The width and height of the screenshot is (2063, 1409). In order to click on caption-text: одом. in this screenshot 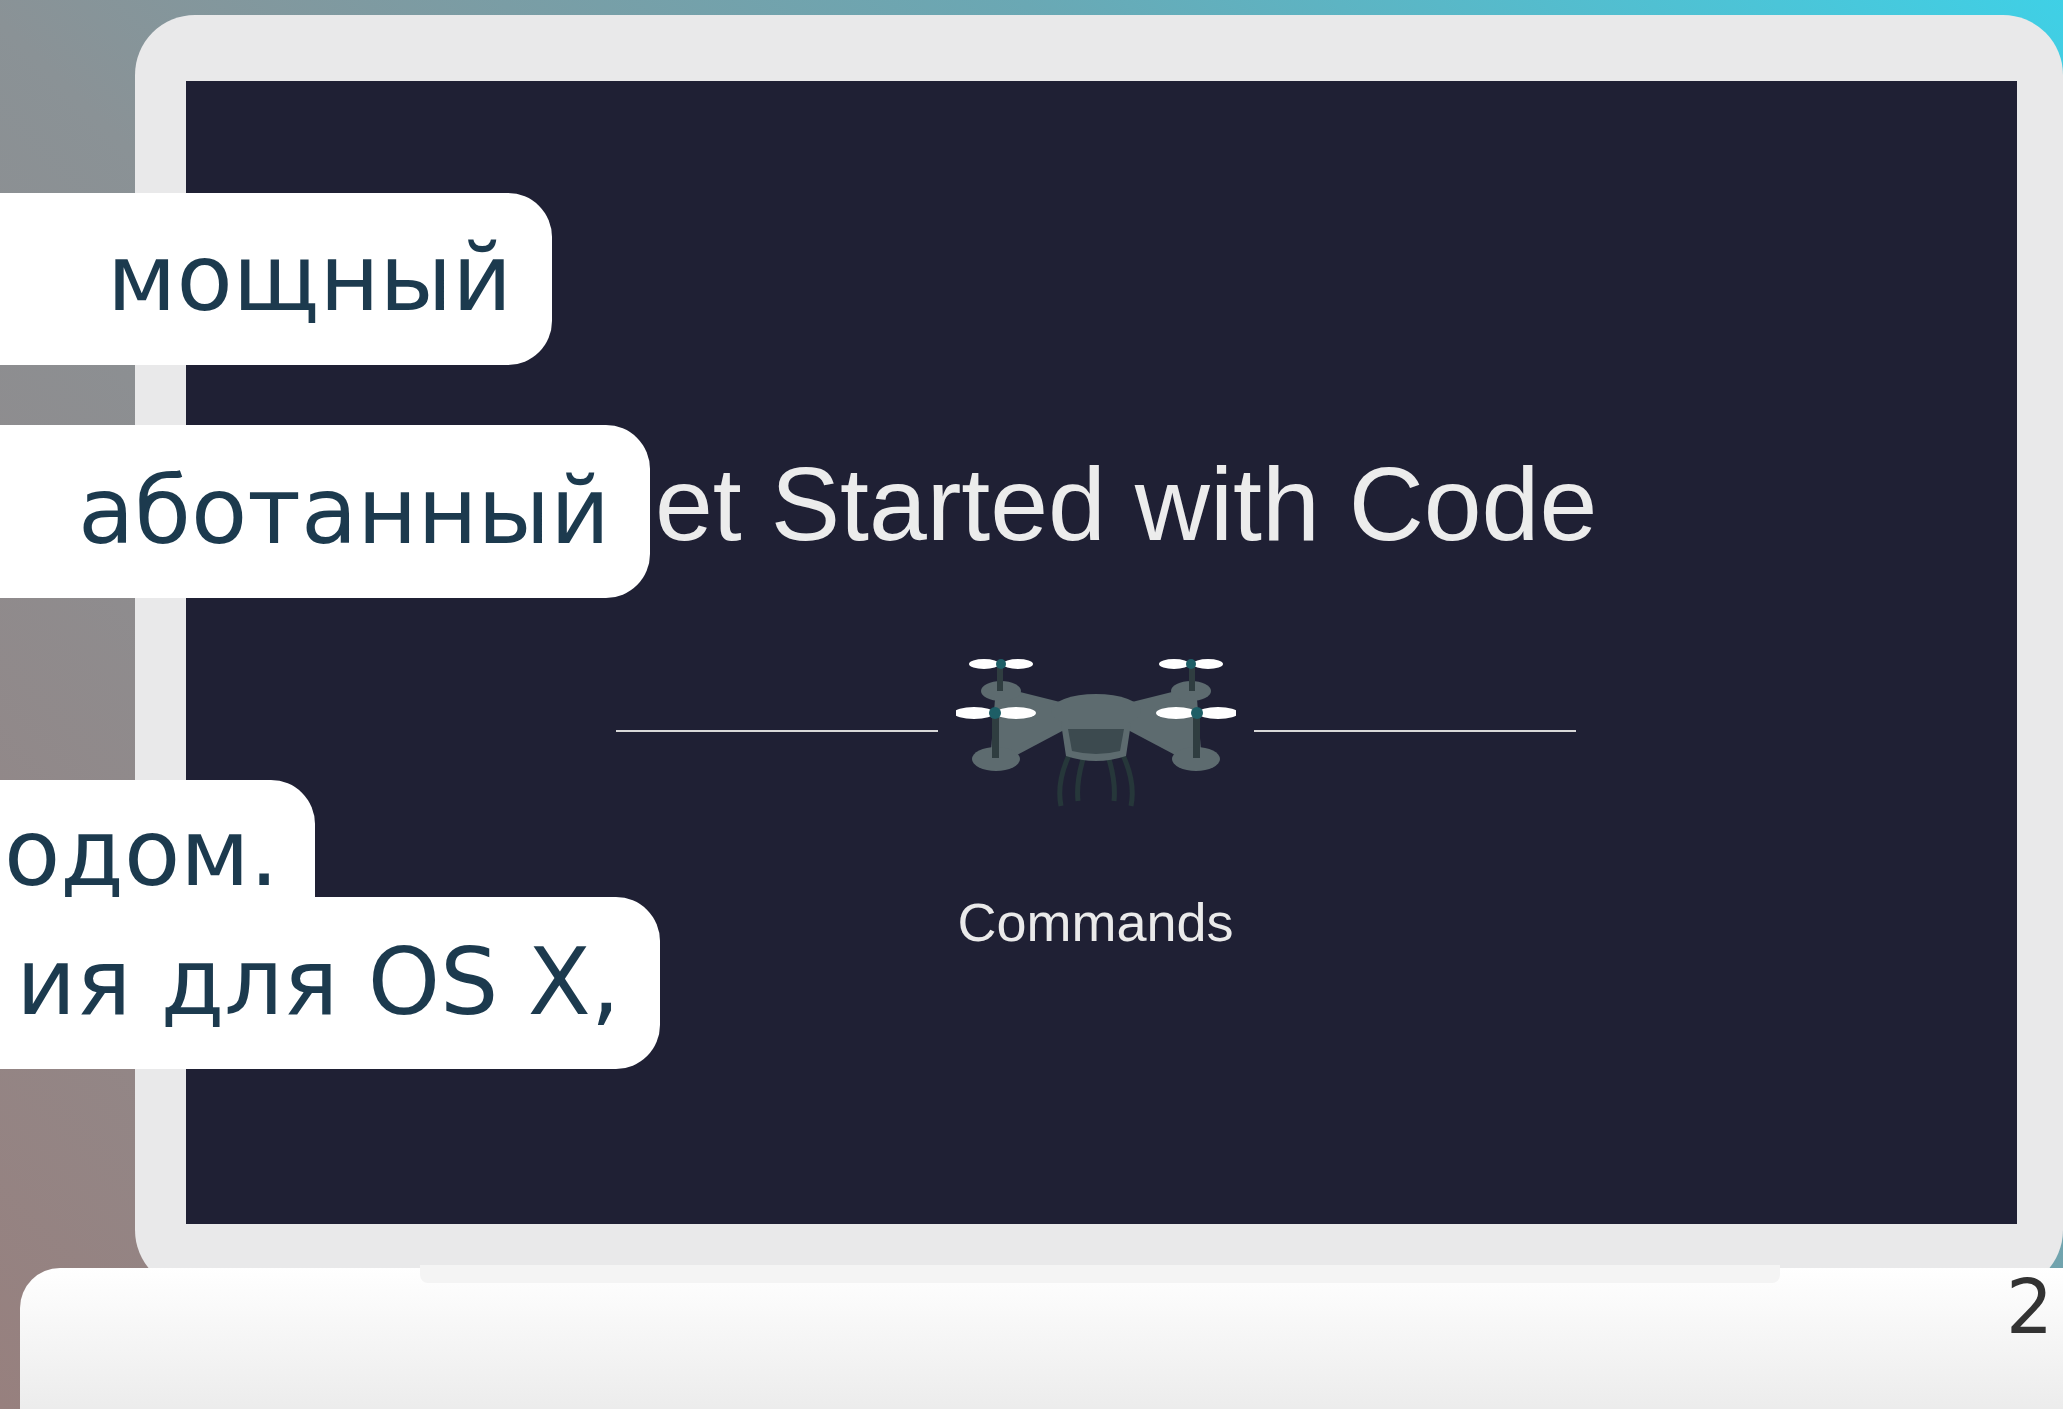, I will do `click(157, 840)`.